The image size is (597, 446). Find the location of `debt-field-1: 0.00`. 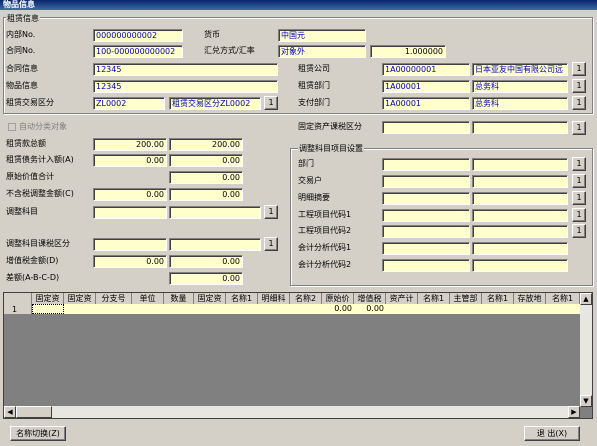

debt-field-1: 0.00 is located at coordinates (130, 160).